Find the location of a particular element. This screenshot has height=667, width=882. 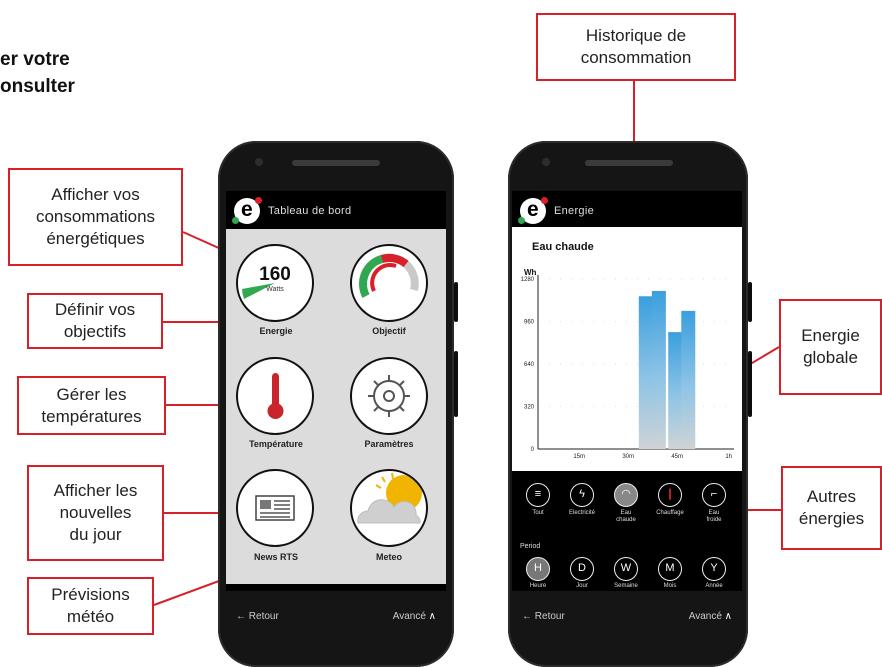

period-mois-label: Mois is located at coordinates (670, 586).